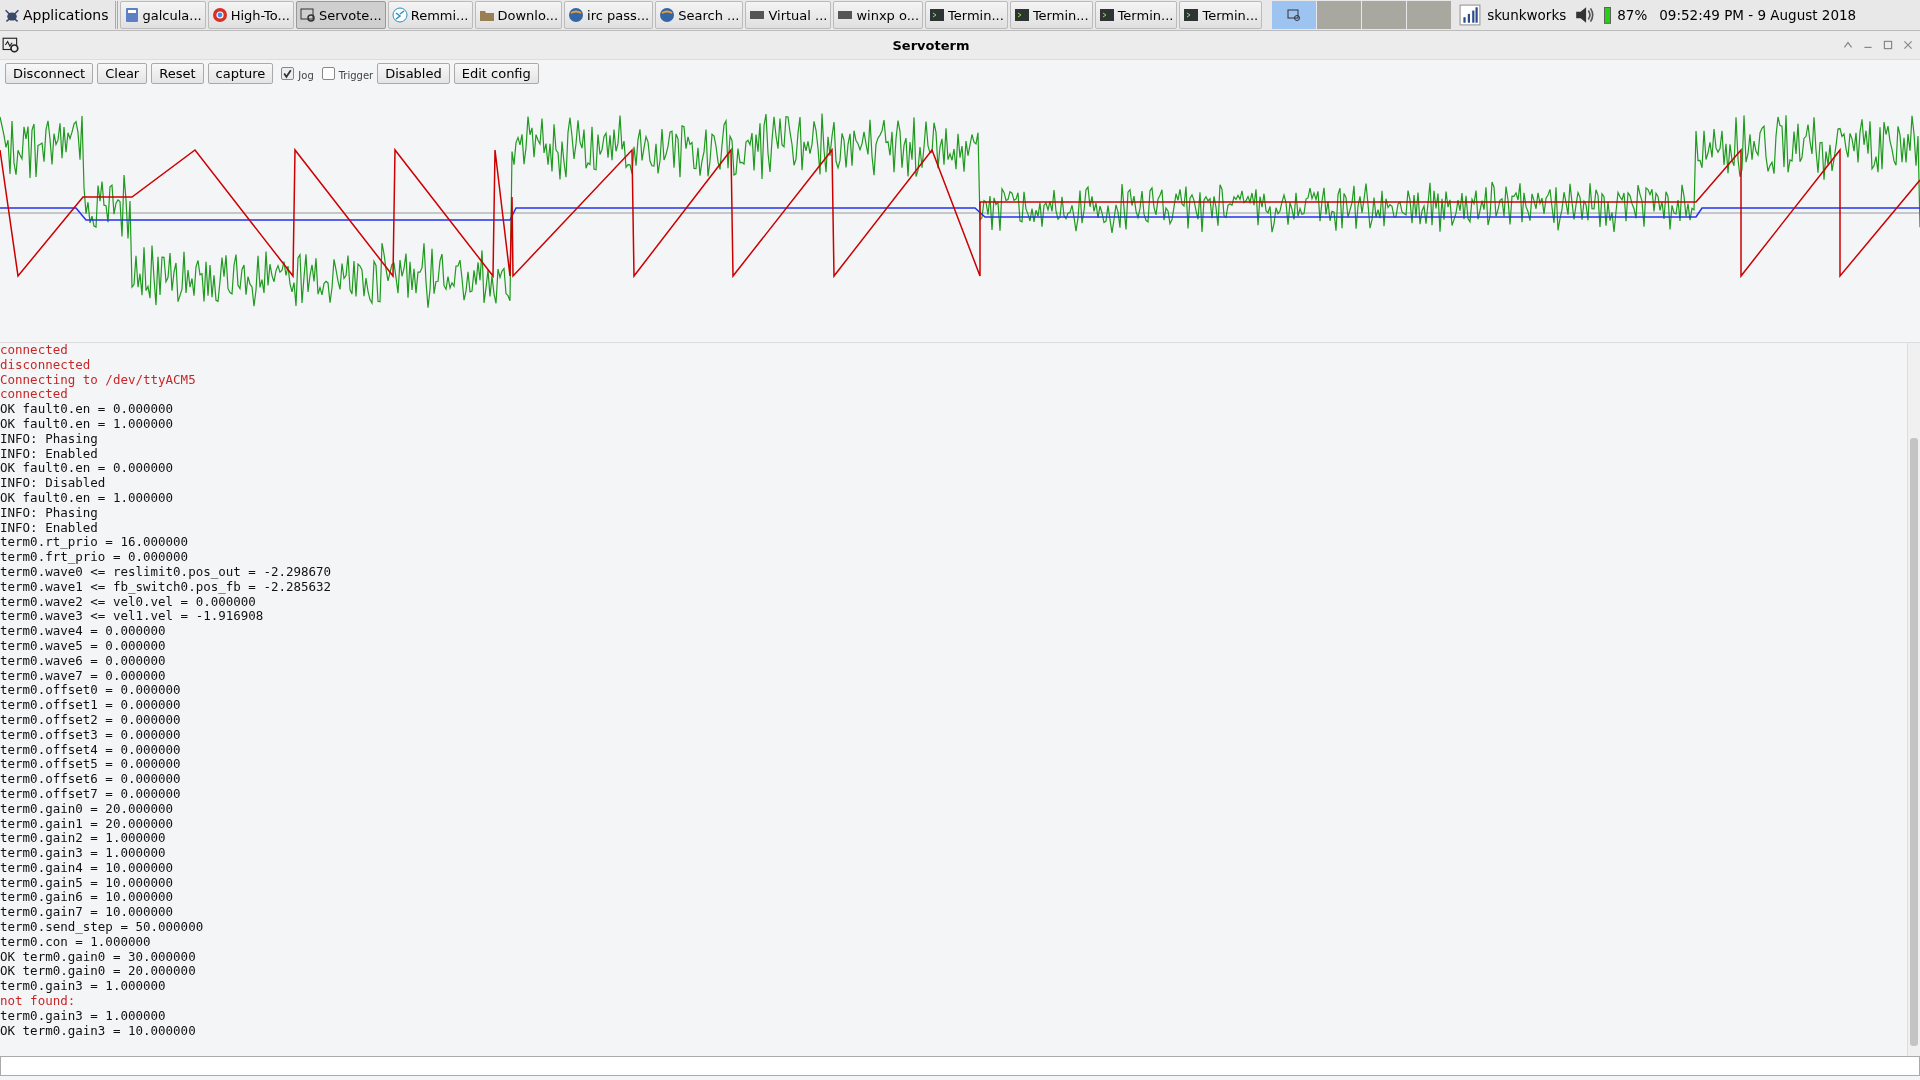 Image resolution: width=1920 pixels, height=1080 pixels. I want to click on log-line: term0.wave3 <= vel1.vel = -1.916908, so click(132, 617).